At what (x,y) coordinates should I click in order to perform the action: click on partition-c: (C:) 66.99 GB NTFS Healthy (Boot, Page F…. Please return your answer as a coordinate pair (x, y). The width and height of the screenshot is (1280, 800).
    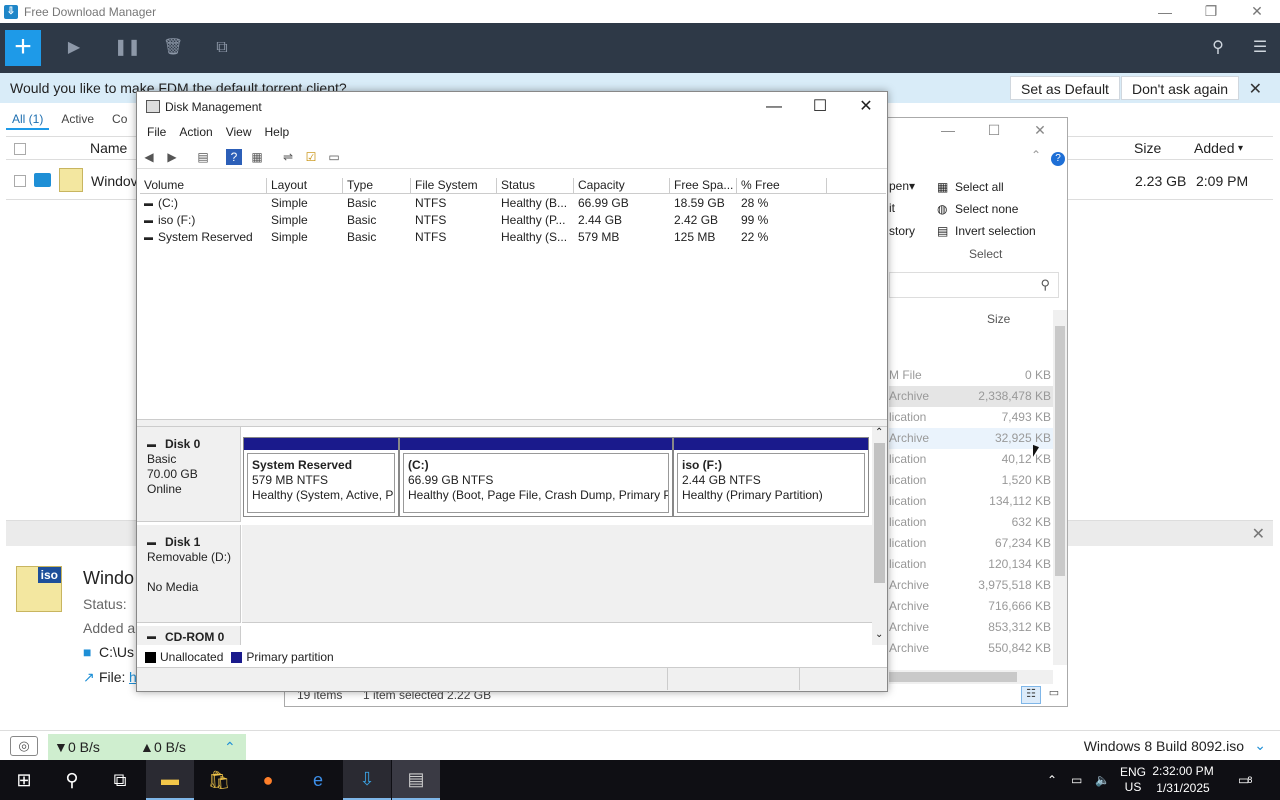
    Looking at the image, I should click on (536, 477).